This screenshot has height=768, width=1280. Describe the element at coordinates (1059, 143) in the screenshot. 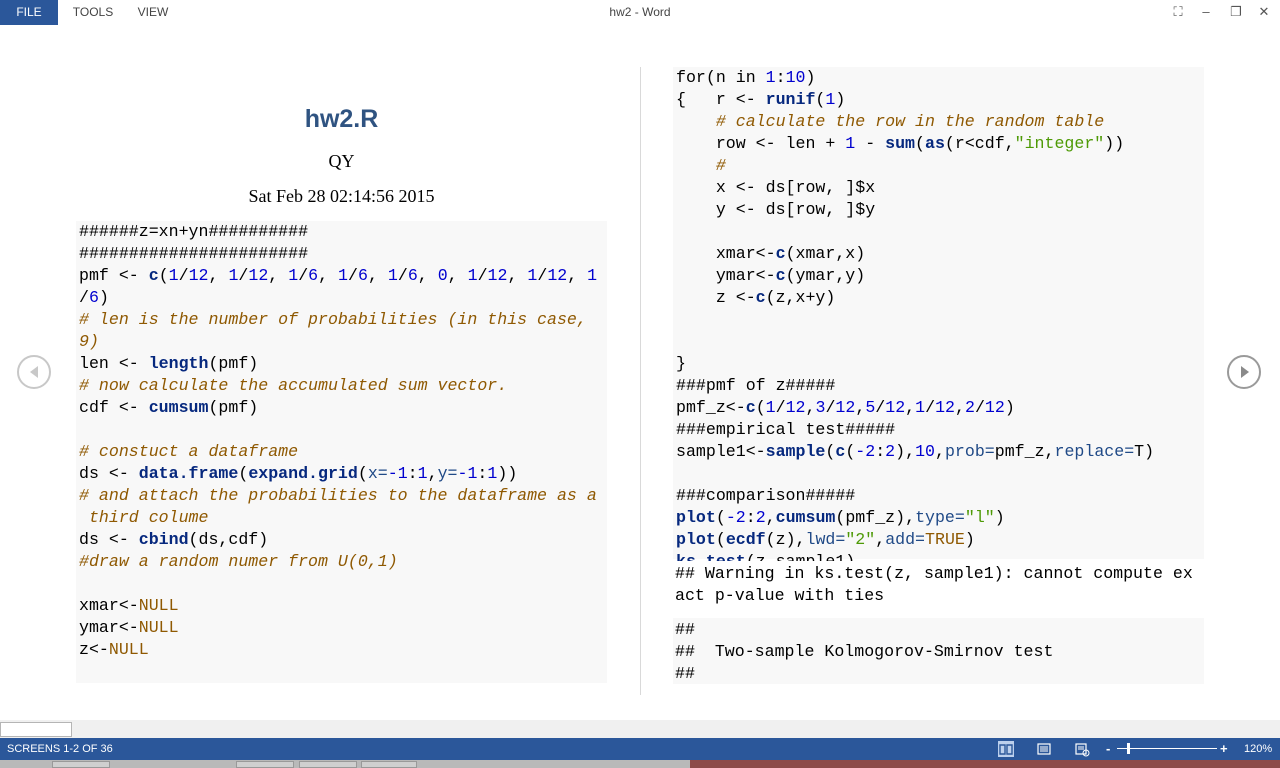

I see `code-token: "integer"` at that location.